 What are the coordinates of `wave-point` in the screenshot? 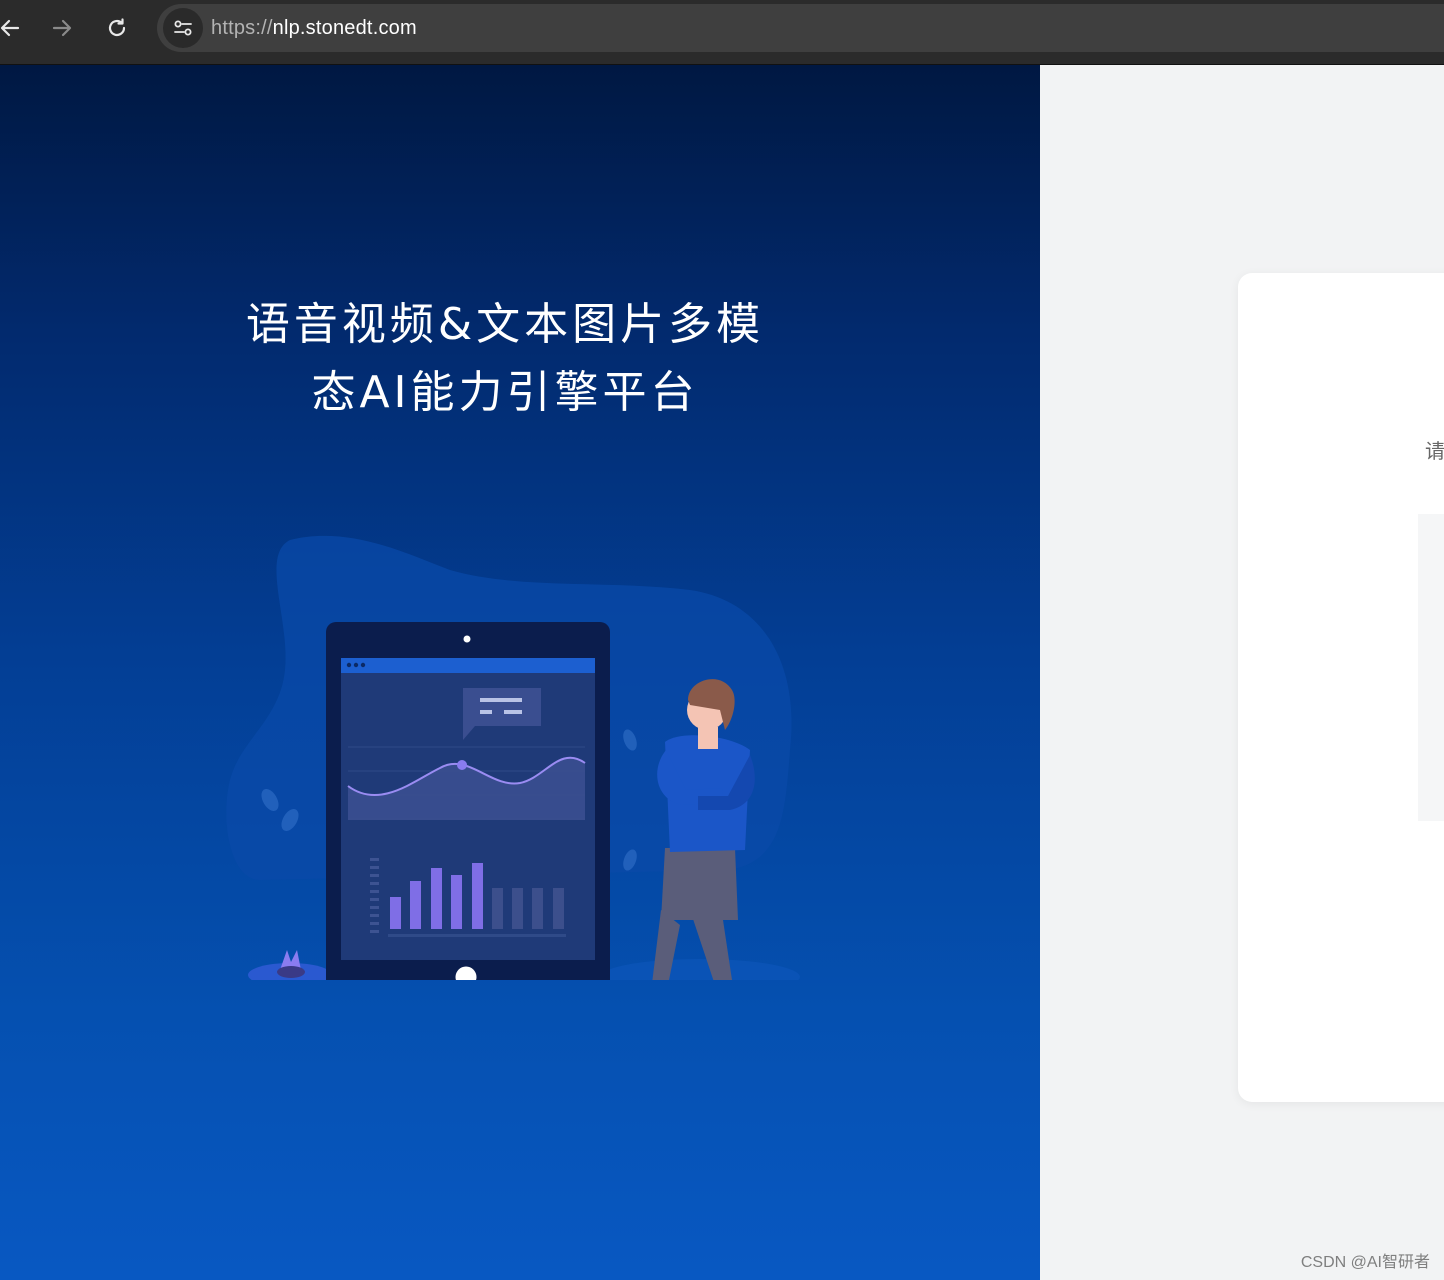 It's located at (462, 765).